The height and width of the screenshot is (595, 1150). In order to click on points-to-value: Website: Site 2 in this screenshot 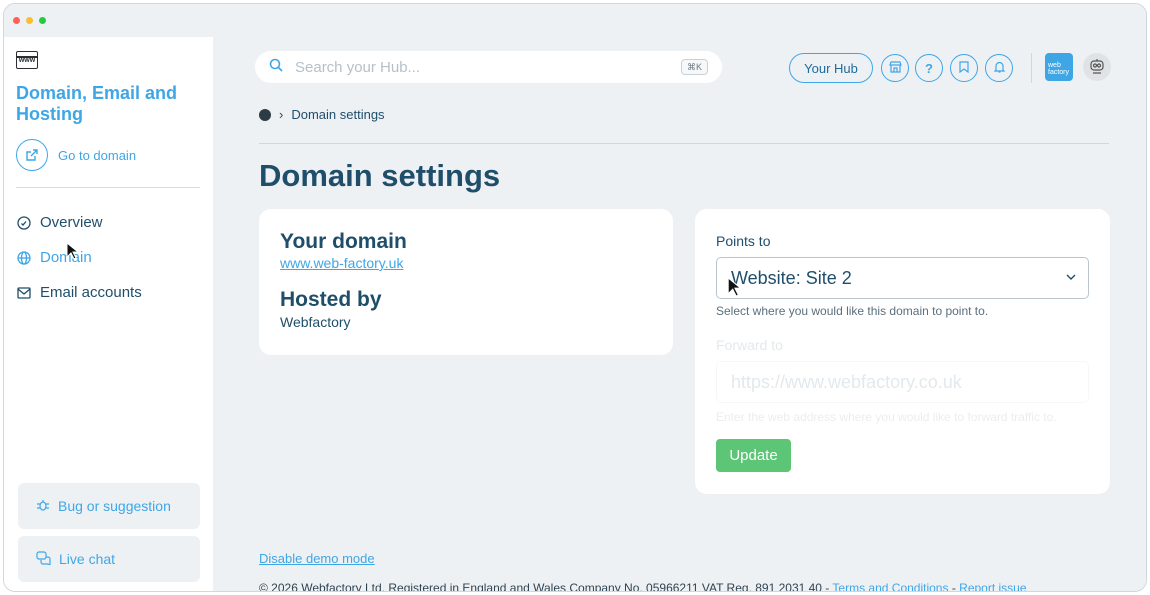, I will do `click(791, 277)`.